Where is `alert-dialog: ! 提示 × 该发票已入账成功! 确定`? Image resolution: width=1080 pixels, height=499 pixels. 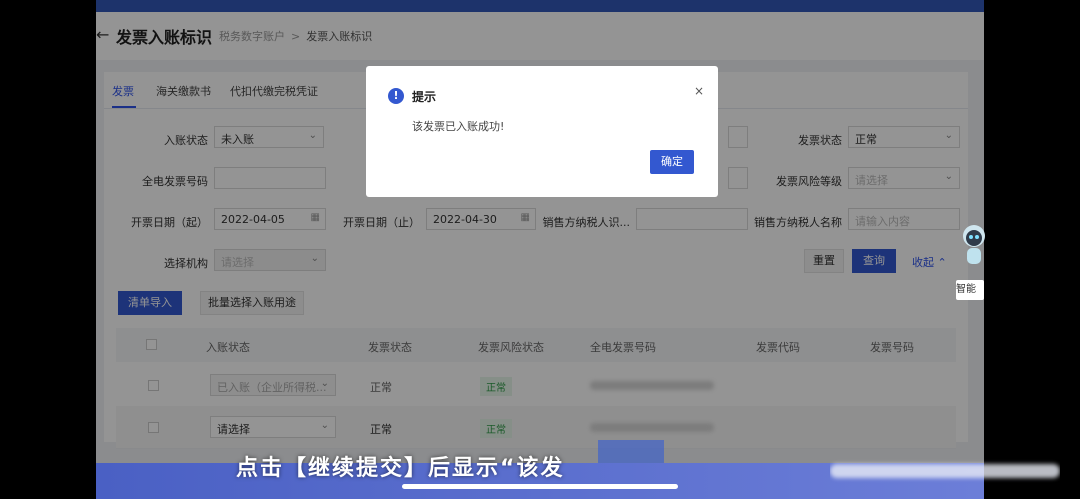
alert-dialog: ! 提示 × 该发票已入账成功! 确定 is located at coordinates (542, 131).